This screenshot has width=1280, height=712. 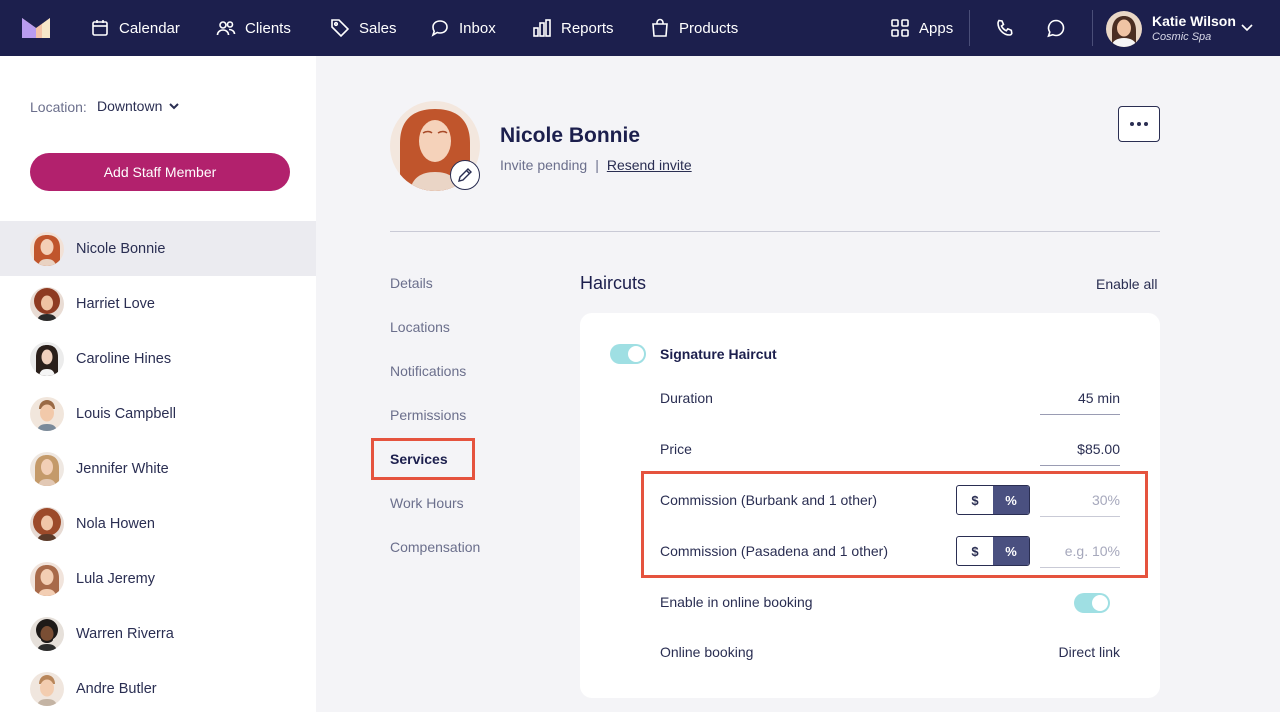 I want to click on staff-name: Nola Howen, so click(x=115, y=523).